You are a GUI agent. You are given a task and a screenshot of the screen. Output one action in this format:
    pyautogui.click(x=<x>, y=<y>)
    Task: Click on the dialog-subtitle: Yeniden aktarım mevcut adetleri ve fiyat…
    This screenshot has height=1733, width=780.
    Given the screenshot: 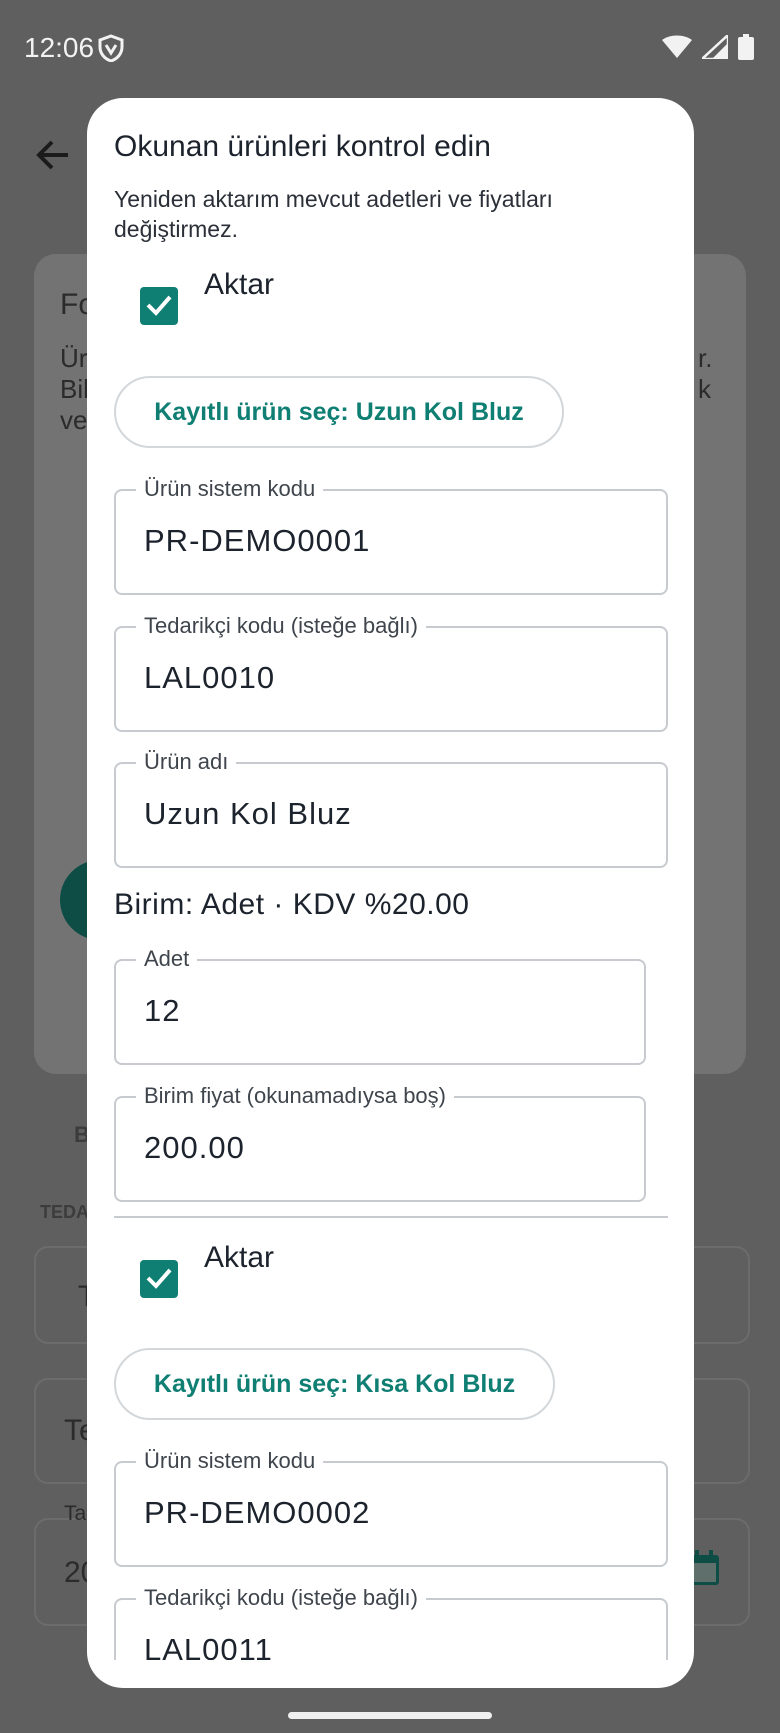 What is the action you would take?
    pyautogui.click(x=333, y=214)
    